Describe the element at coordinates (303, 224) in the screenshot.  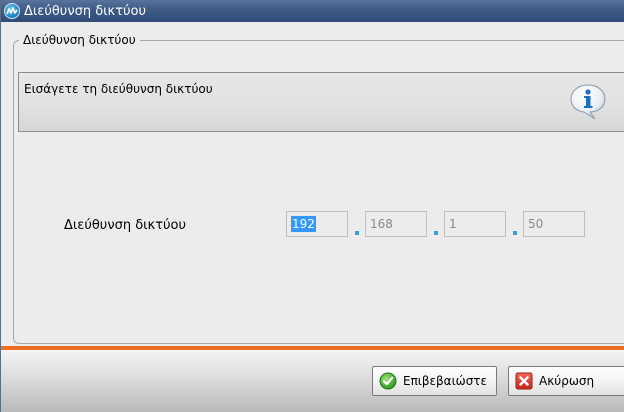
I see `ip-octet-1-value: 192` at that location.